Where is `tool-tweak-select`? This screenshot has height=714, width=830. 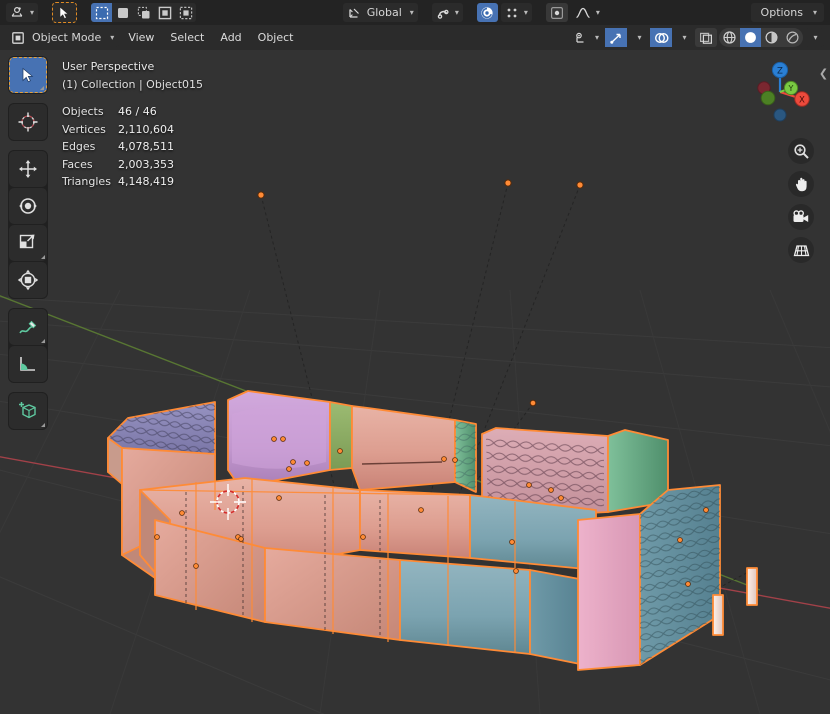 tool-tweak-select is located at coordinates (28, 75).